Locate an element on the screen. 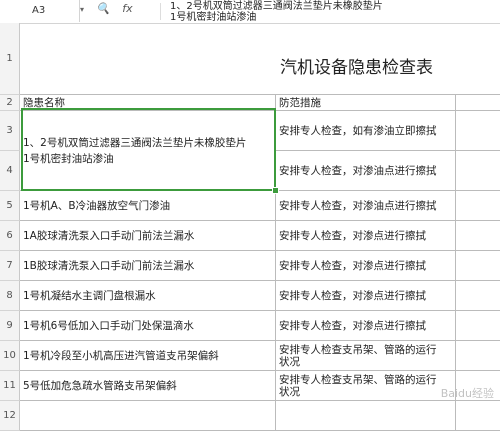  row-header-4: 4 is located at coordinates (10, 171).